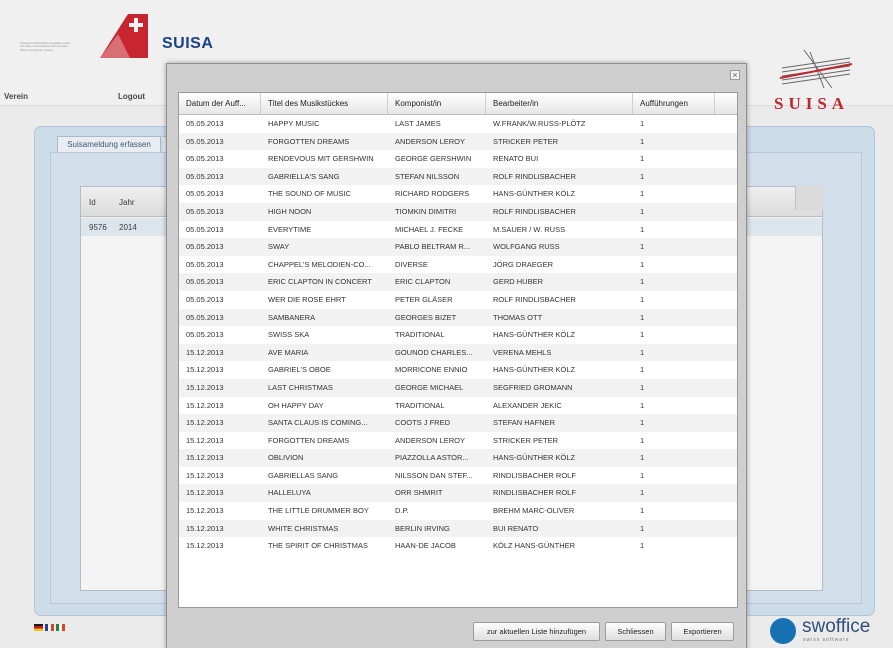  Describe the element at coordinates (559, 103) in the screenshot. I see `column-header-bearbeiter: Bearbeiter/in` at that location.